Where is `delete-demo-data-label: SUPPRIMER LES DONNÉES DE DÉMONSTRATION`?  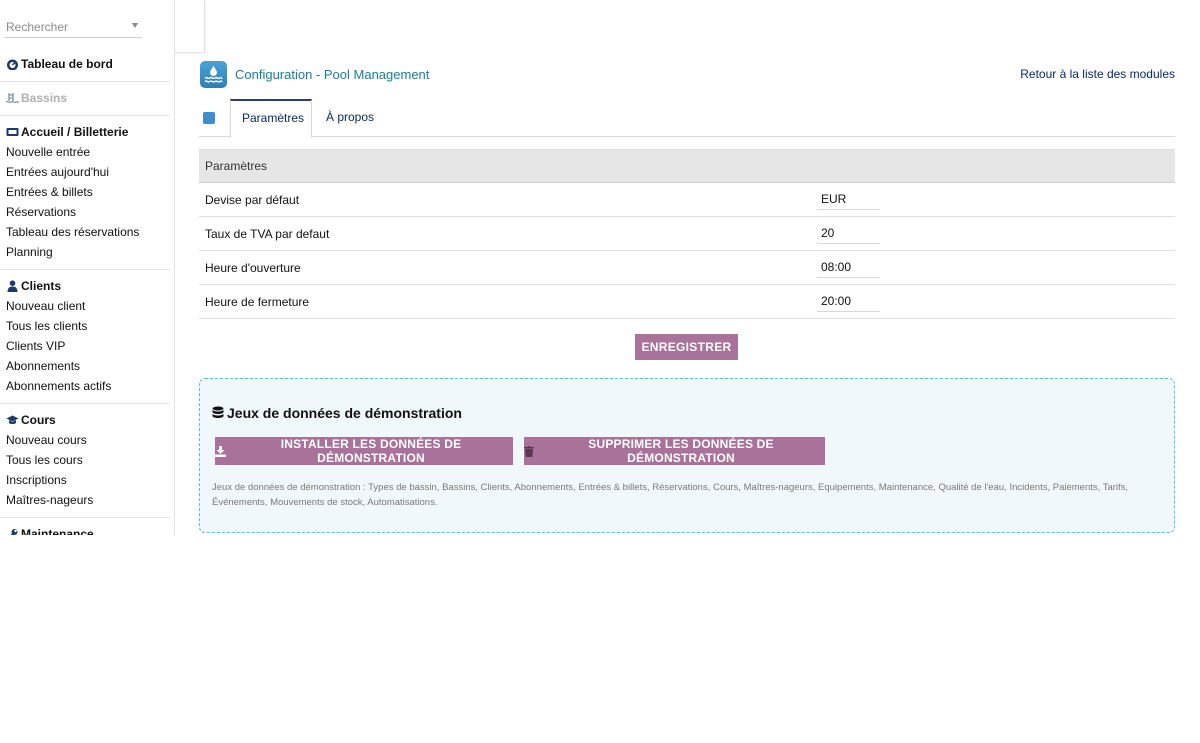 delete-demo-data-label: SUPPRIMER LES DONNÉES DE DÉMONSTRATION is located at coordinates (681, 451).